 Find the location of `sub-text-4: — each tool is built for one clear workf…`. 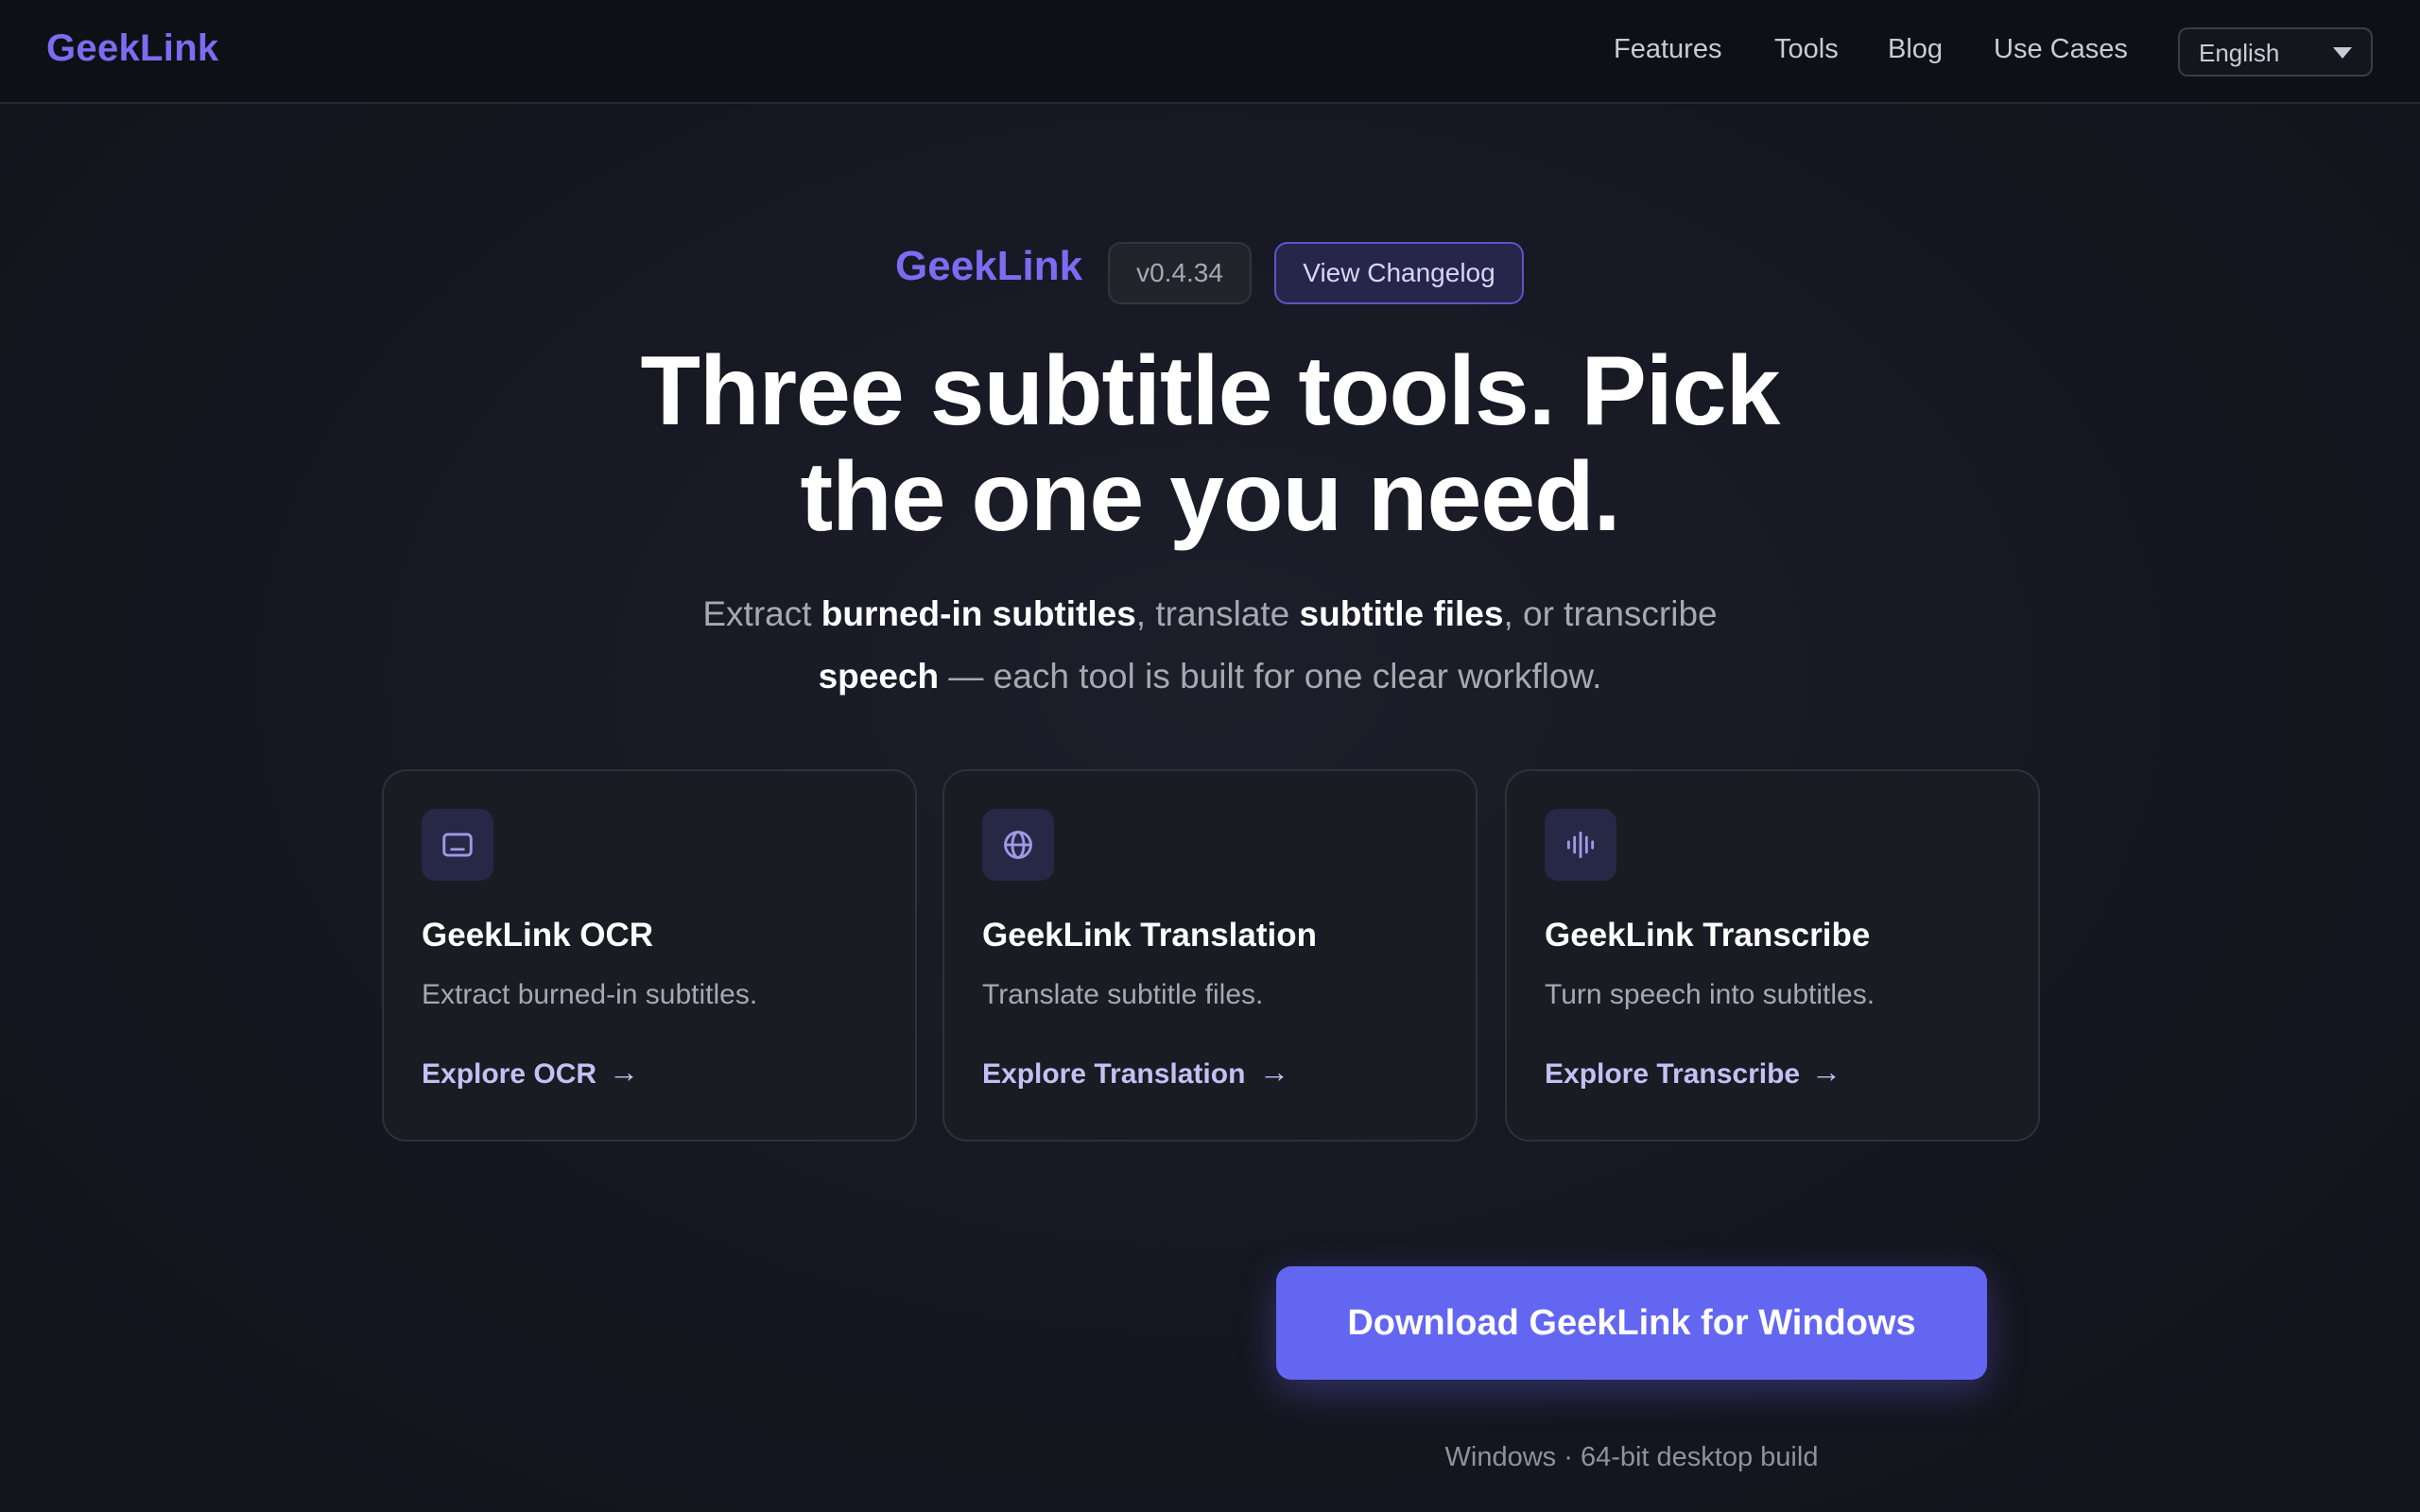

sub-text-4: — each tool is built for one clear workf… is located at coordinates (1270, 676).